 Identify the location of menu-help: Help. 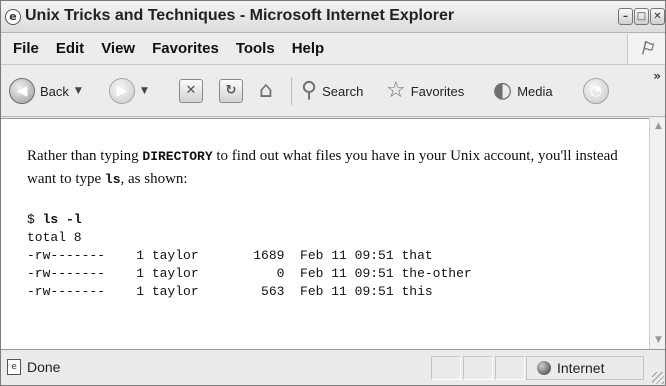
(308, 48).